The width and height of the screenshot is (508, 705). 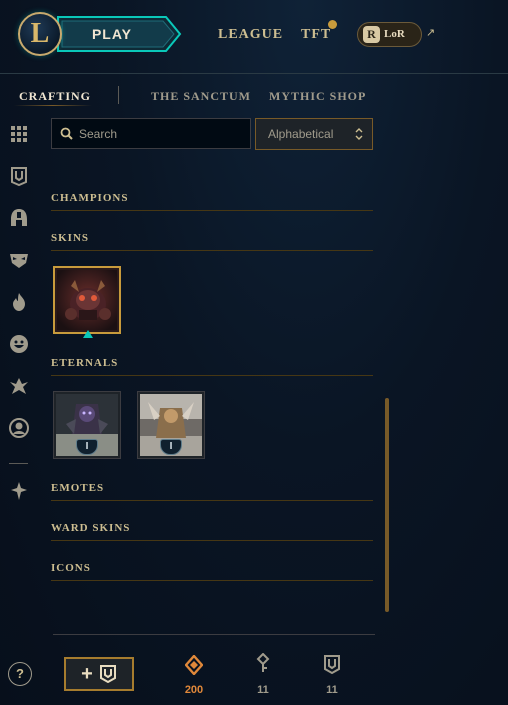 I want to click on eternals-icon, so click(x=19, y=491).